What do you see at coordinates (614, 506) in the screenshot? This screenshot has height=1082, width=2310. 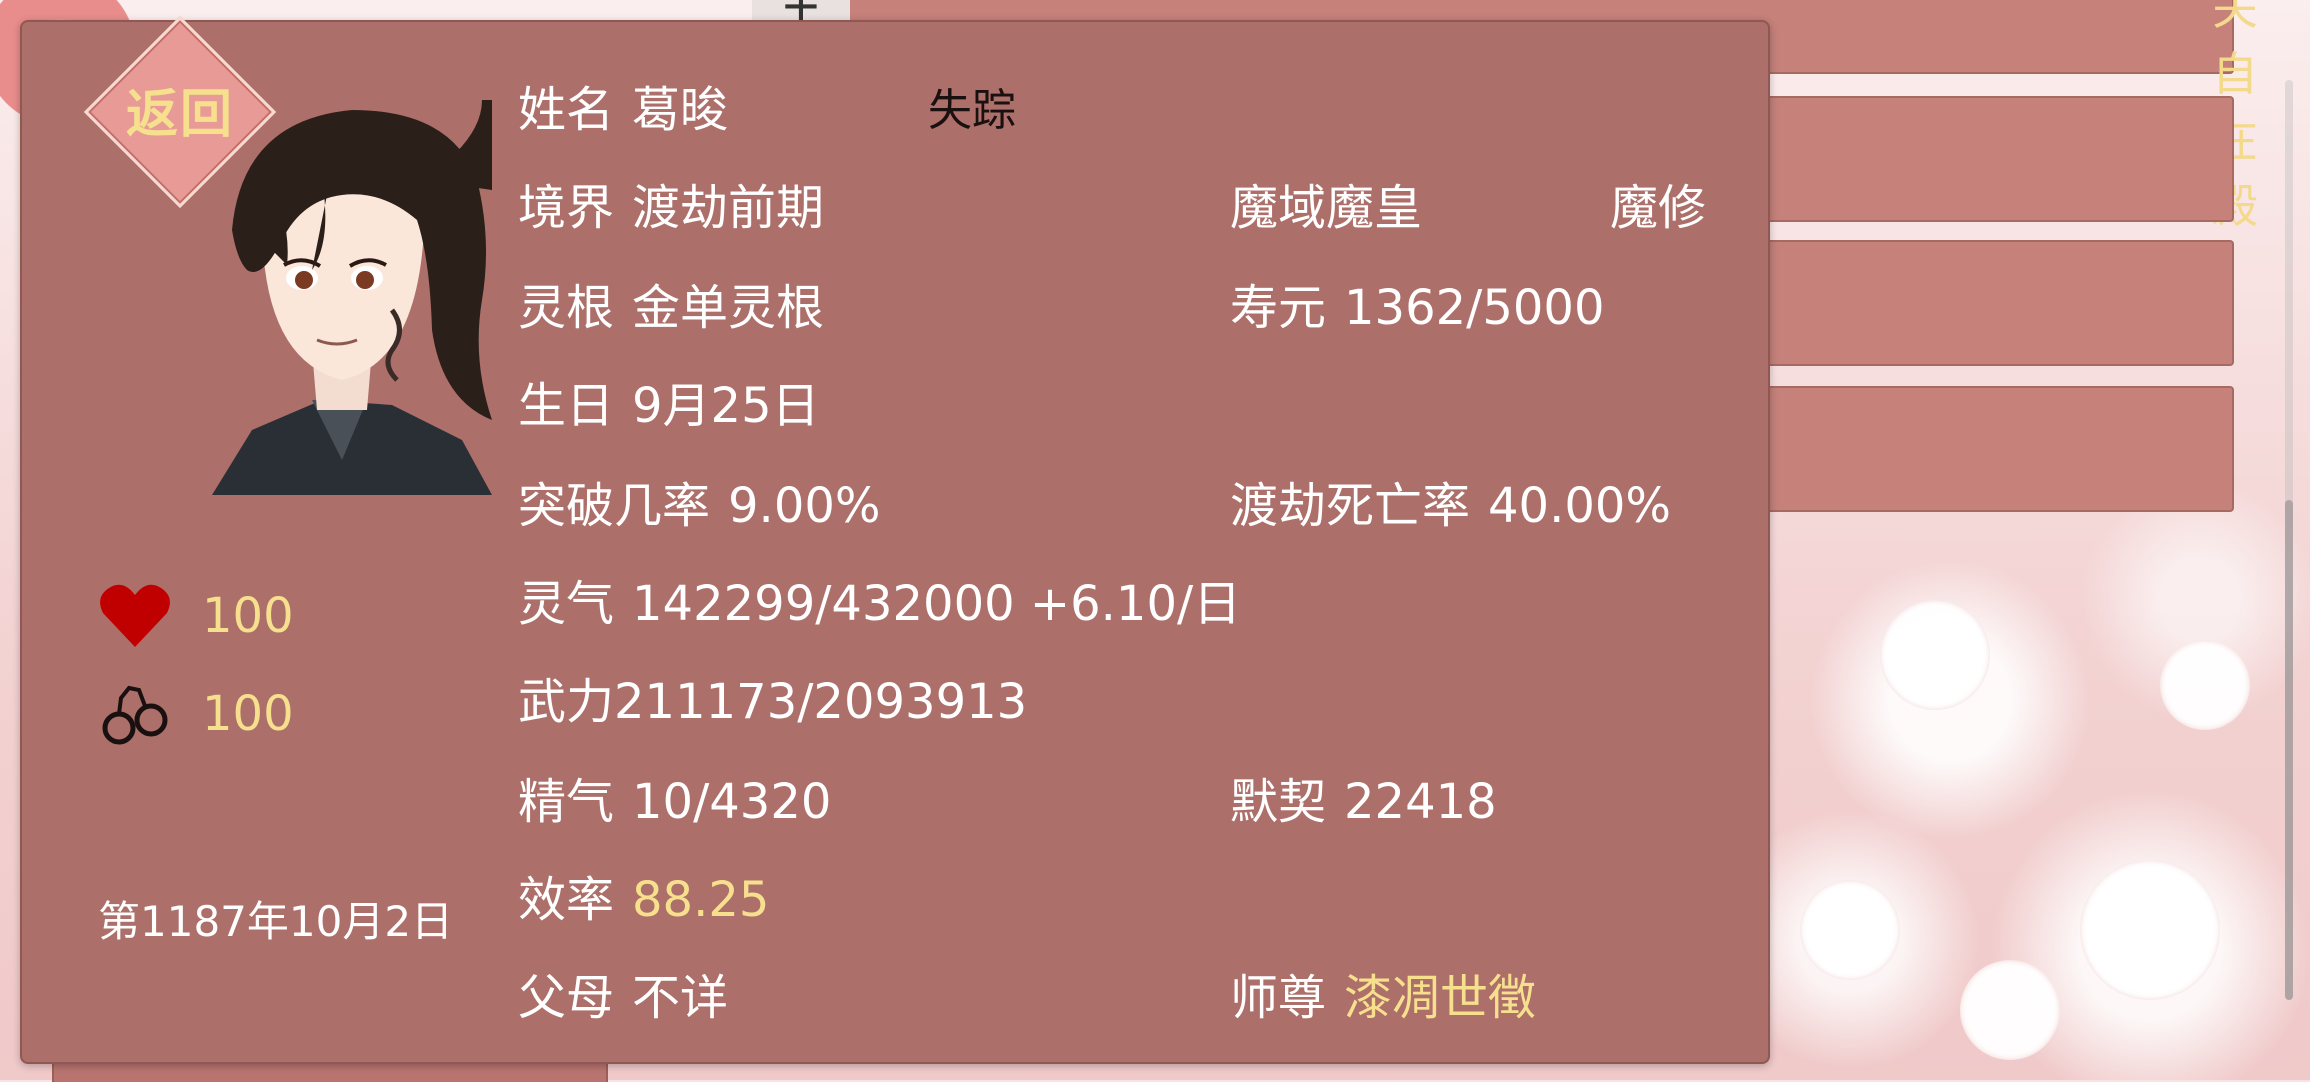 I see `breakthrough-label: 突破几率` at bounding box center [614, 506].